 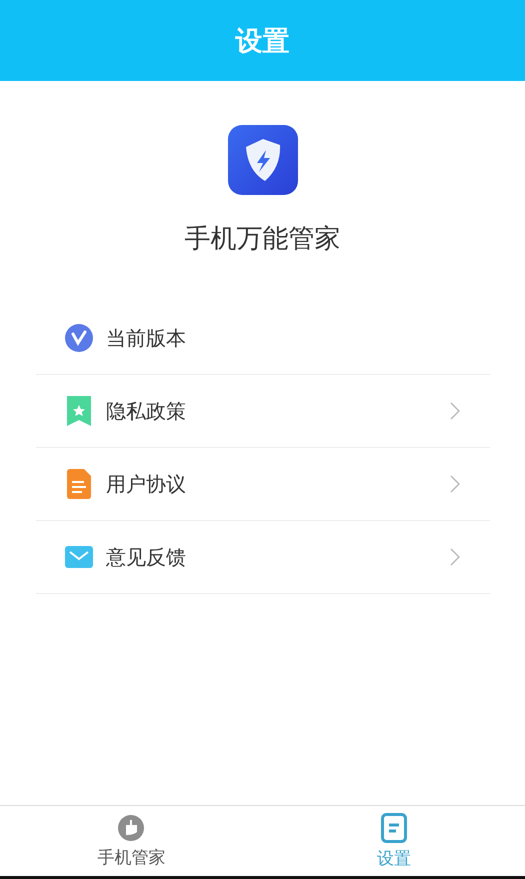 I want to click on bookmark-icon, so click(x=79, y=411).